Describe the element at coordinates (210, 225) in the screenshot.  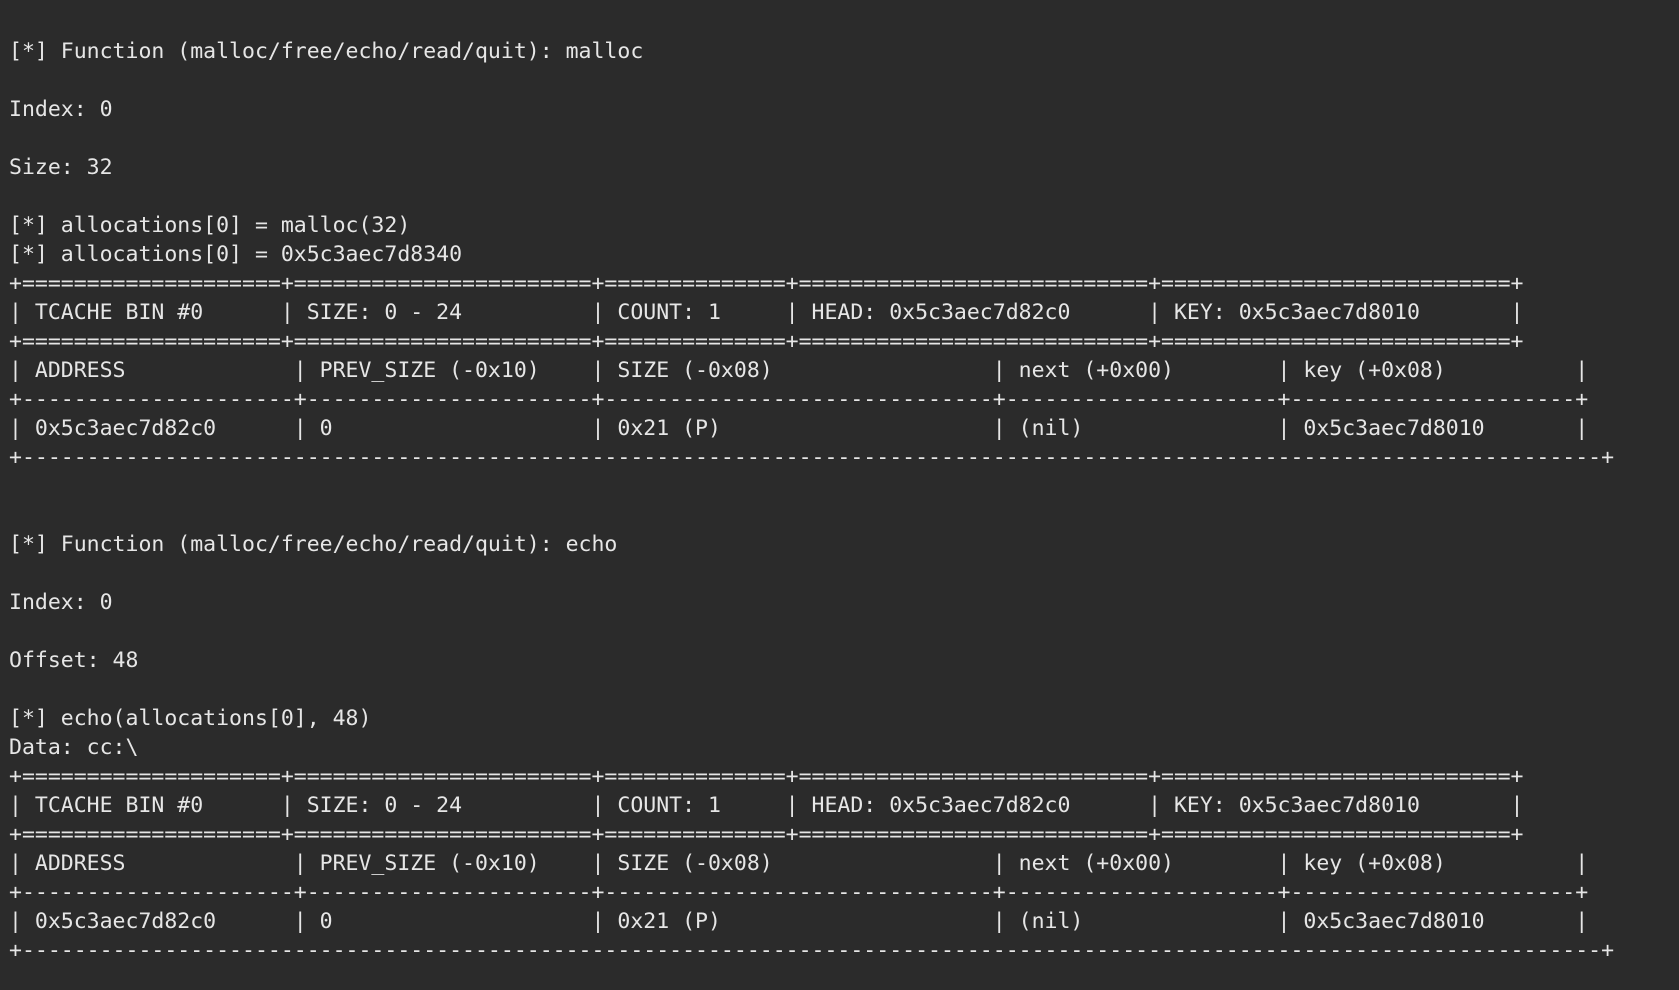
I see `malloc-call-line: [*] allocations[0] = malloc(32)` at that location.